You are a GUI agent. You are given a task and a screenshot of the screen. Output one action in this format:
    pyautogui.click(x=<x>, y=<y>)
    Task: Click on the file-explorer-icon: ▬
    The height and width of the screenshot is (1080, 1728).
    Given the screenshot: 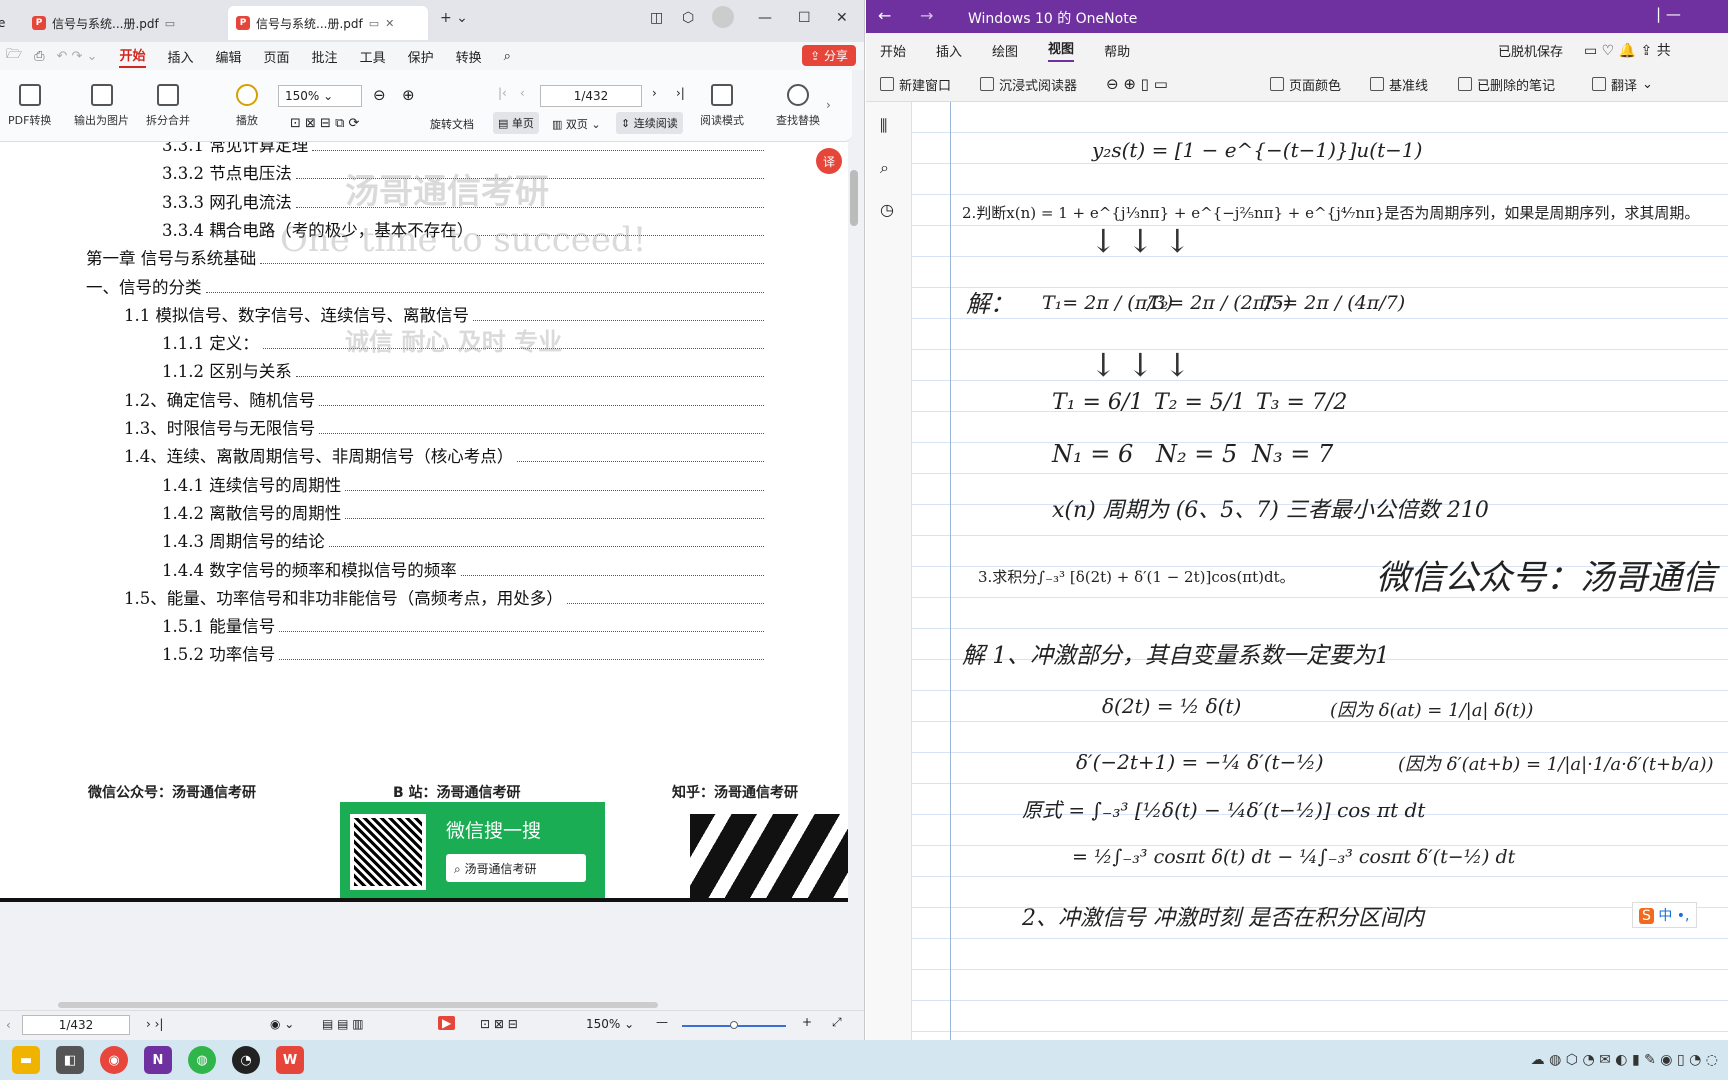 What is the action you would take?
    pyautogui.click(x=26, y=1060)
    